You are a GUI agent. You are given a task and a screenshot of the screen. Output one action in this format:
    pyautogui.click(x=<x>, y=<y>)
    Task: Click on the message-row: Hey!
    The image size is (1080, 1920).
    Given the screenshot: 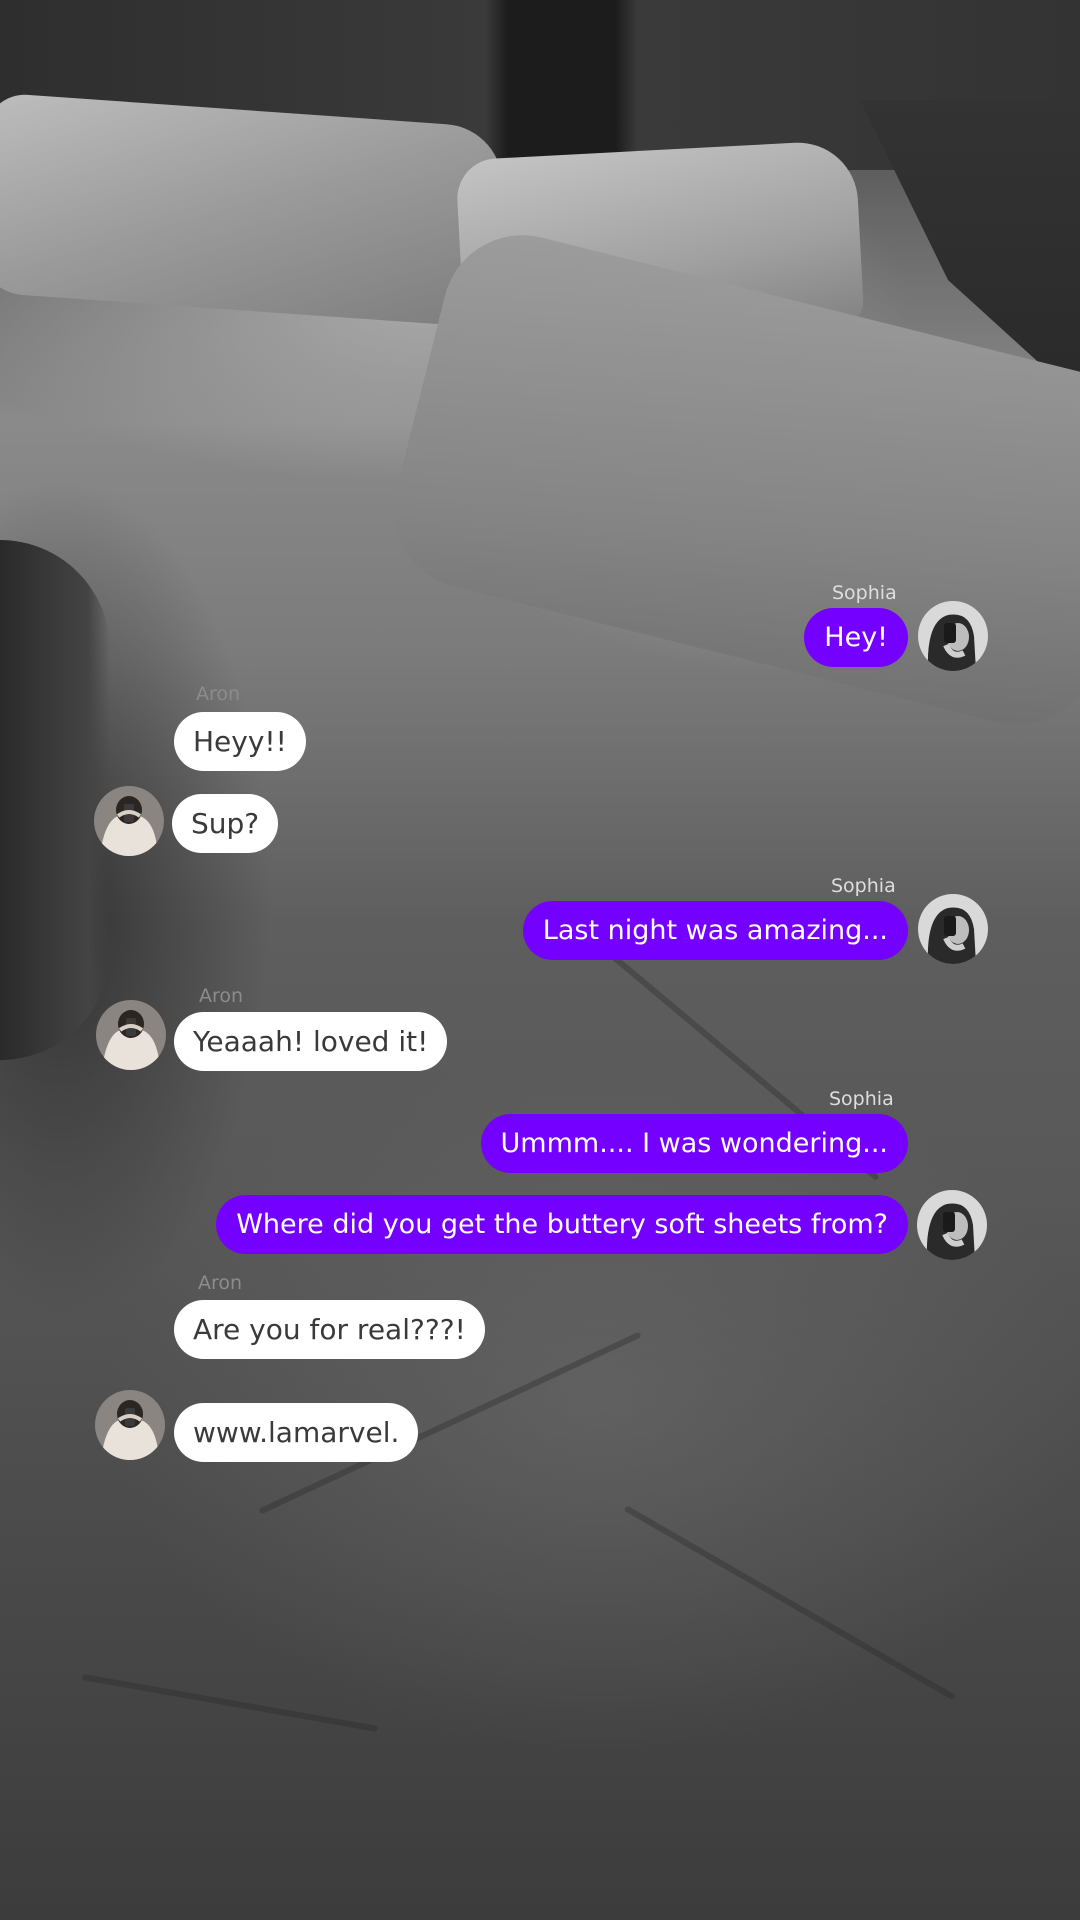 What is the action you would take?
    pyautogui.click(x=856, y=637)
    